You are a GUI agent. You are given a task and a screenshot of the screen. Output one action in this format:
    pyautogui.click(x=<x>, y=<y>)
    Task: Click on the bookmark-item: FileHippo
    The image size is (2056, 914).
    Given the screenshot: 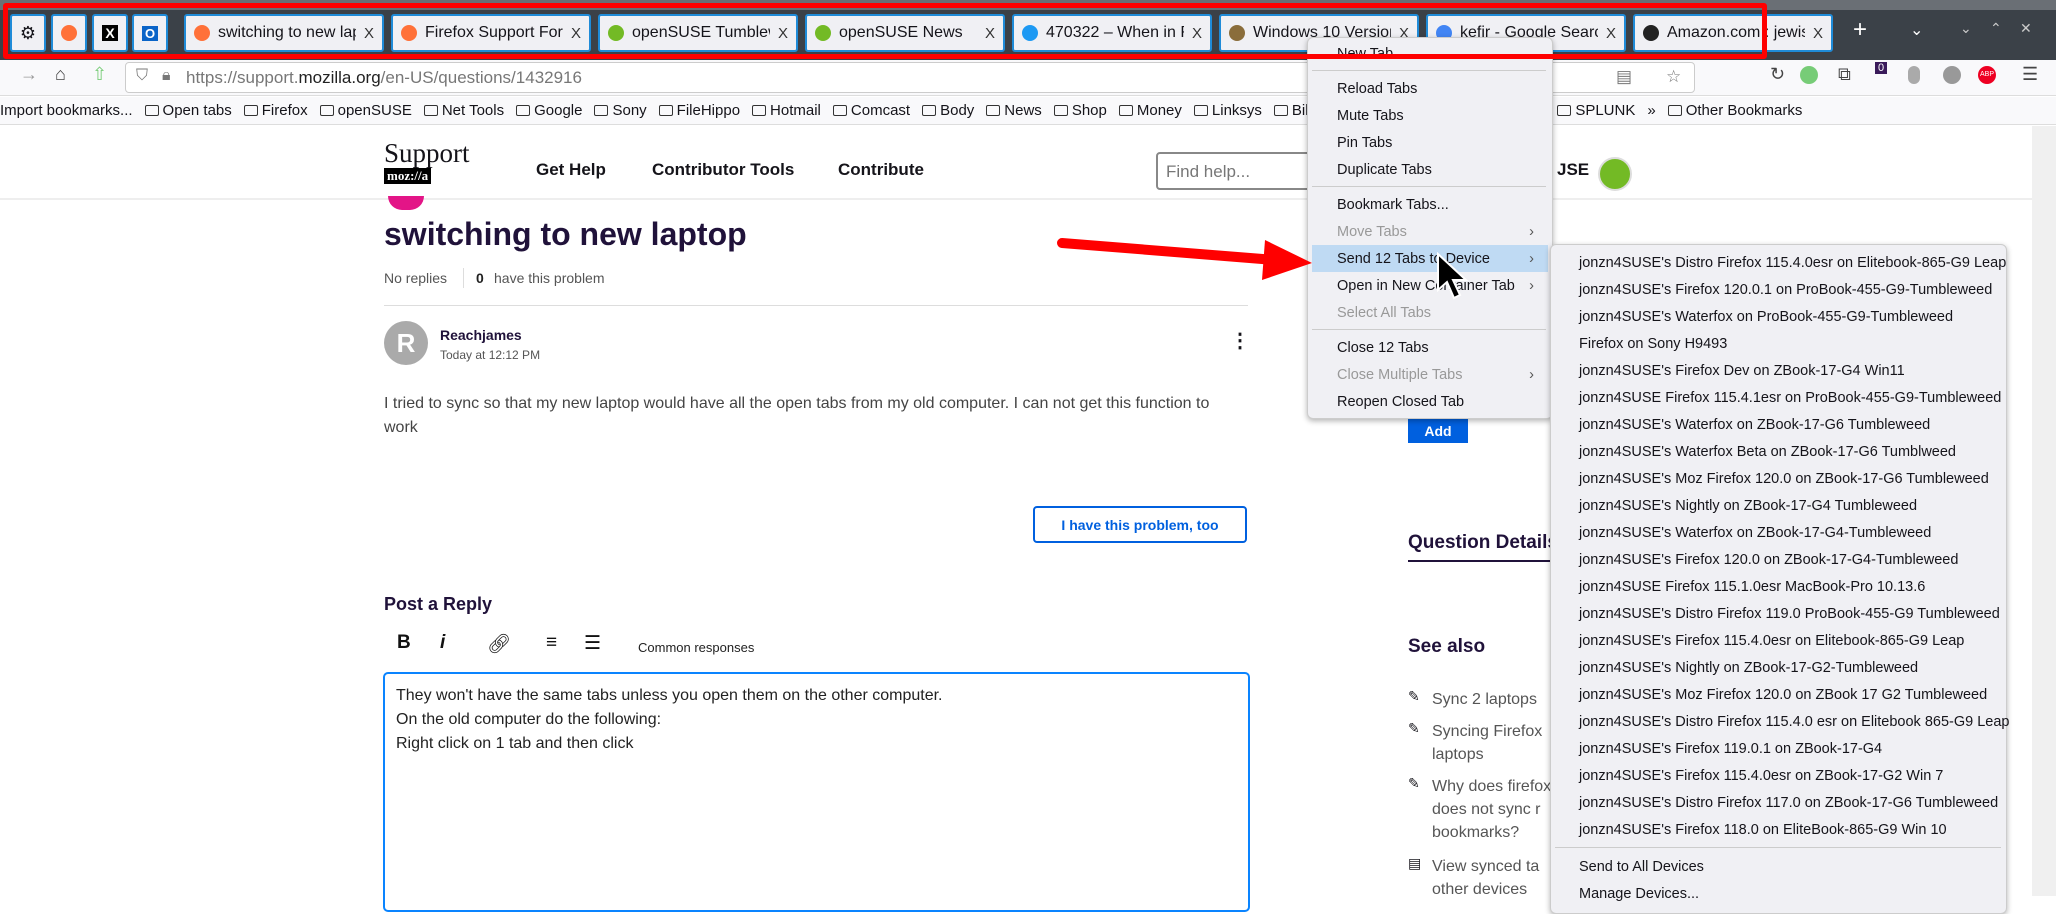 What is the action you would take?
    pyautogui.click(x=699, y=110)
    